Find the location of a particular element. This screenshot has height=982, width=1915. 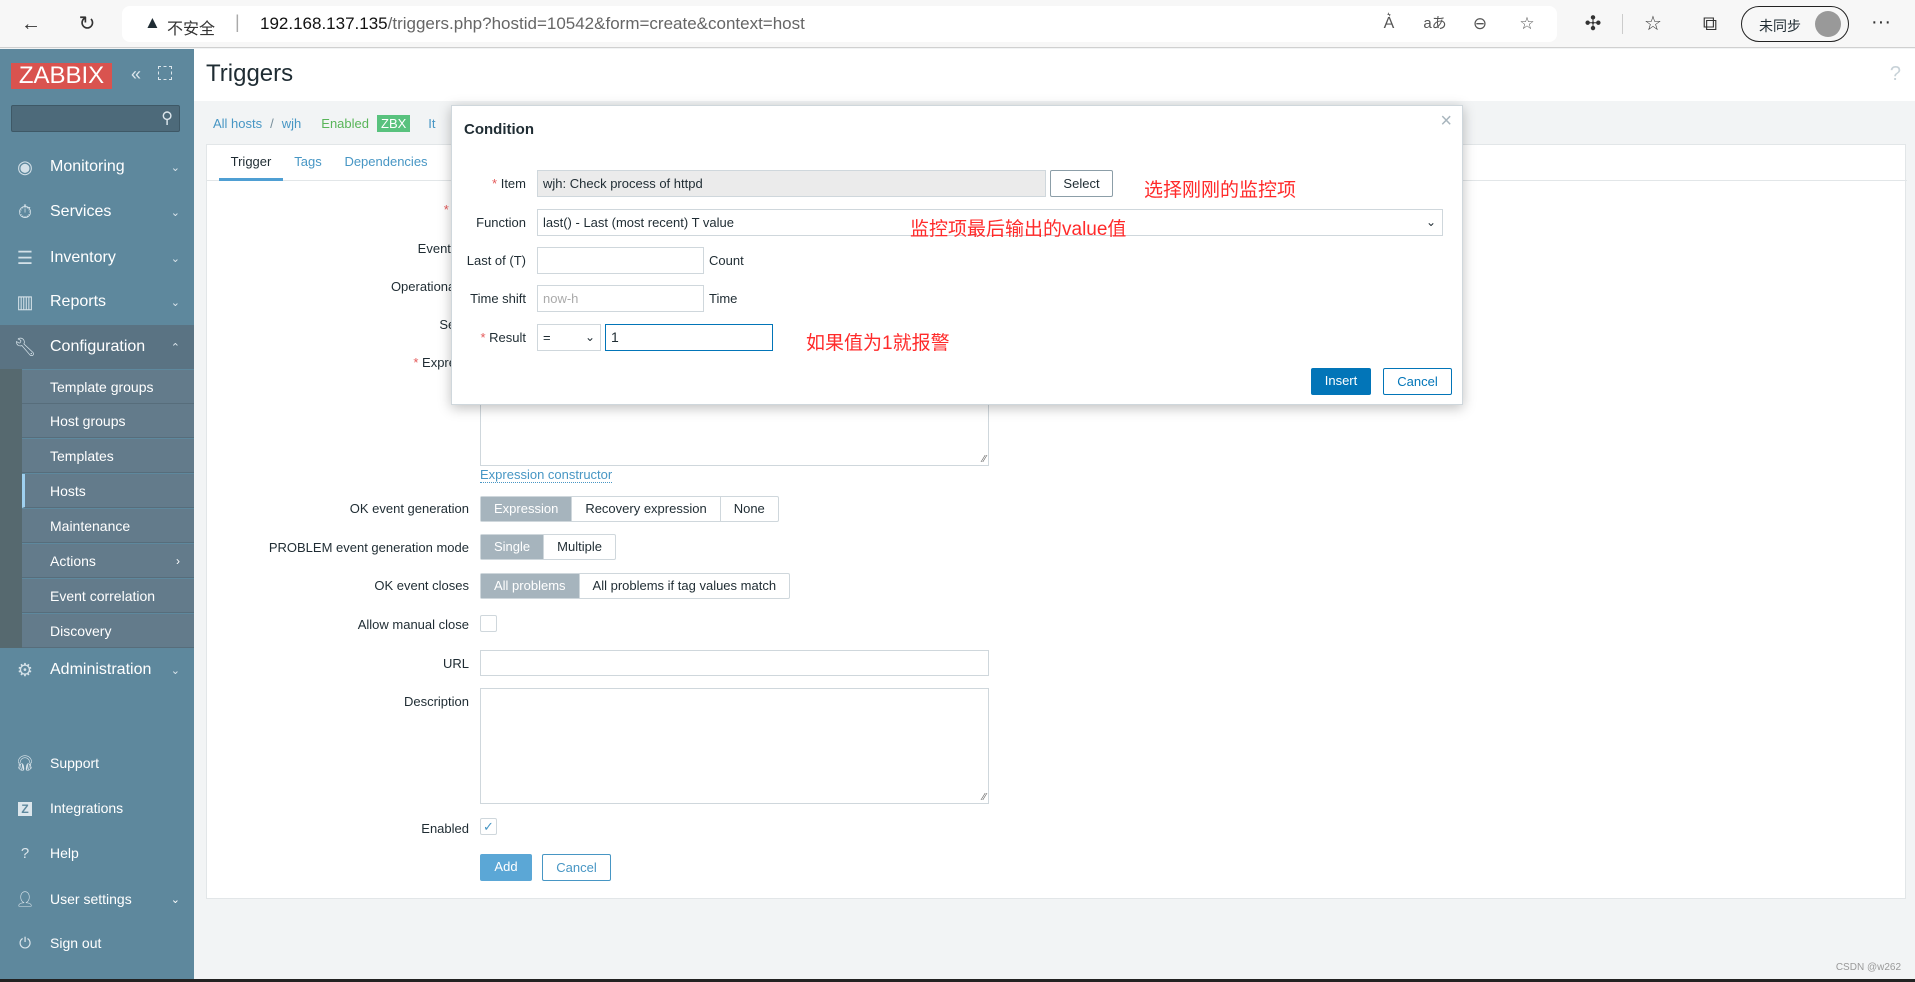

favorites-icon: ☆ is located at coordinates (1653, 24).